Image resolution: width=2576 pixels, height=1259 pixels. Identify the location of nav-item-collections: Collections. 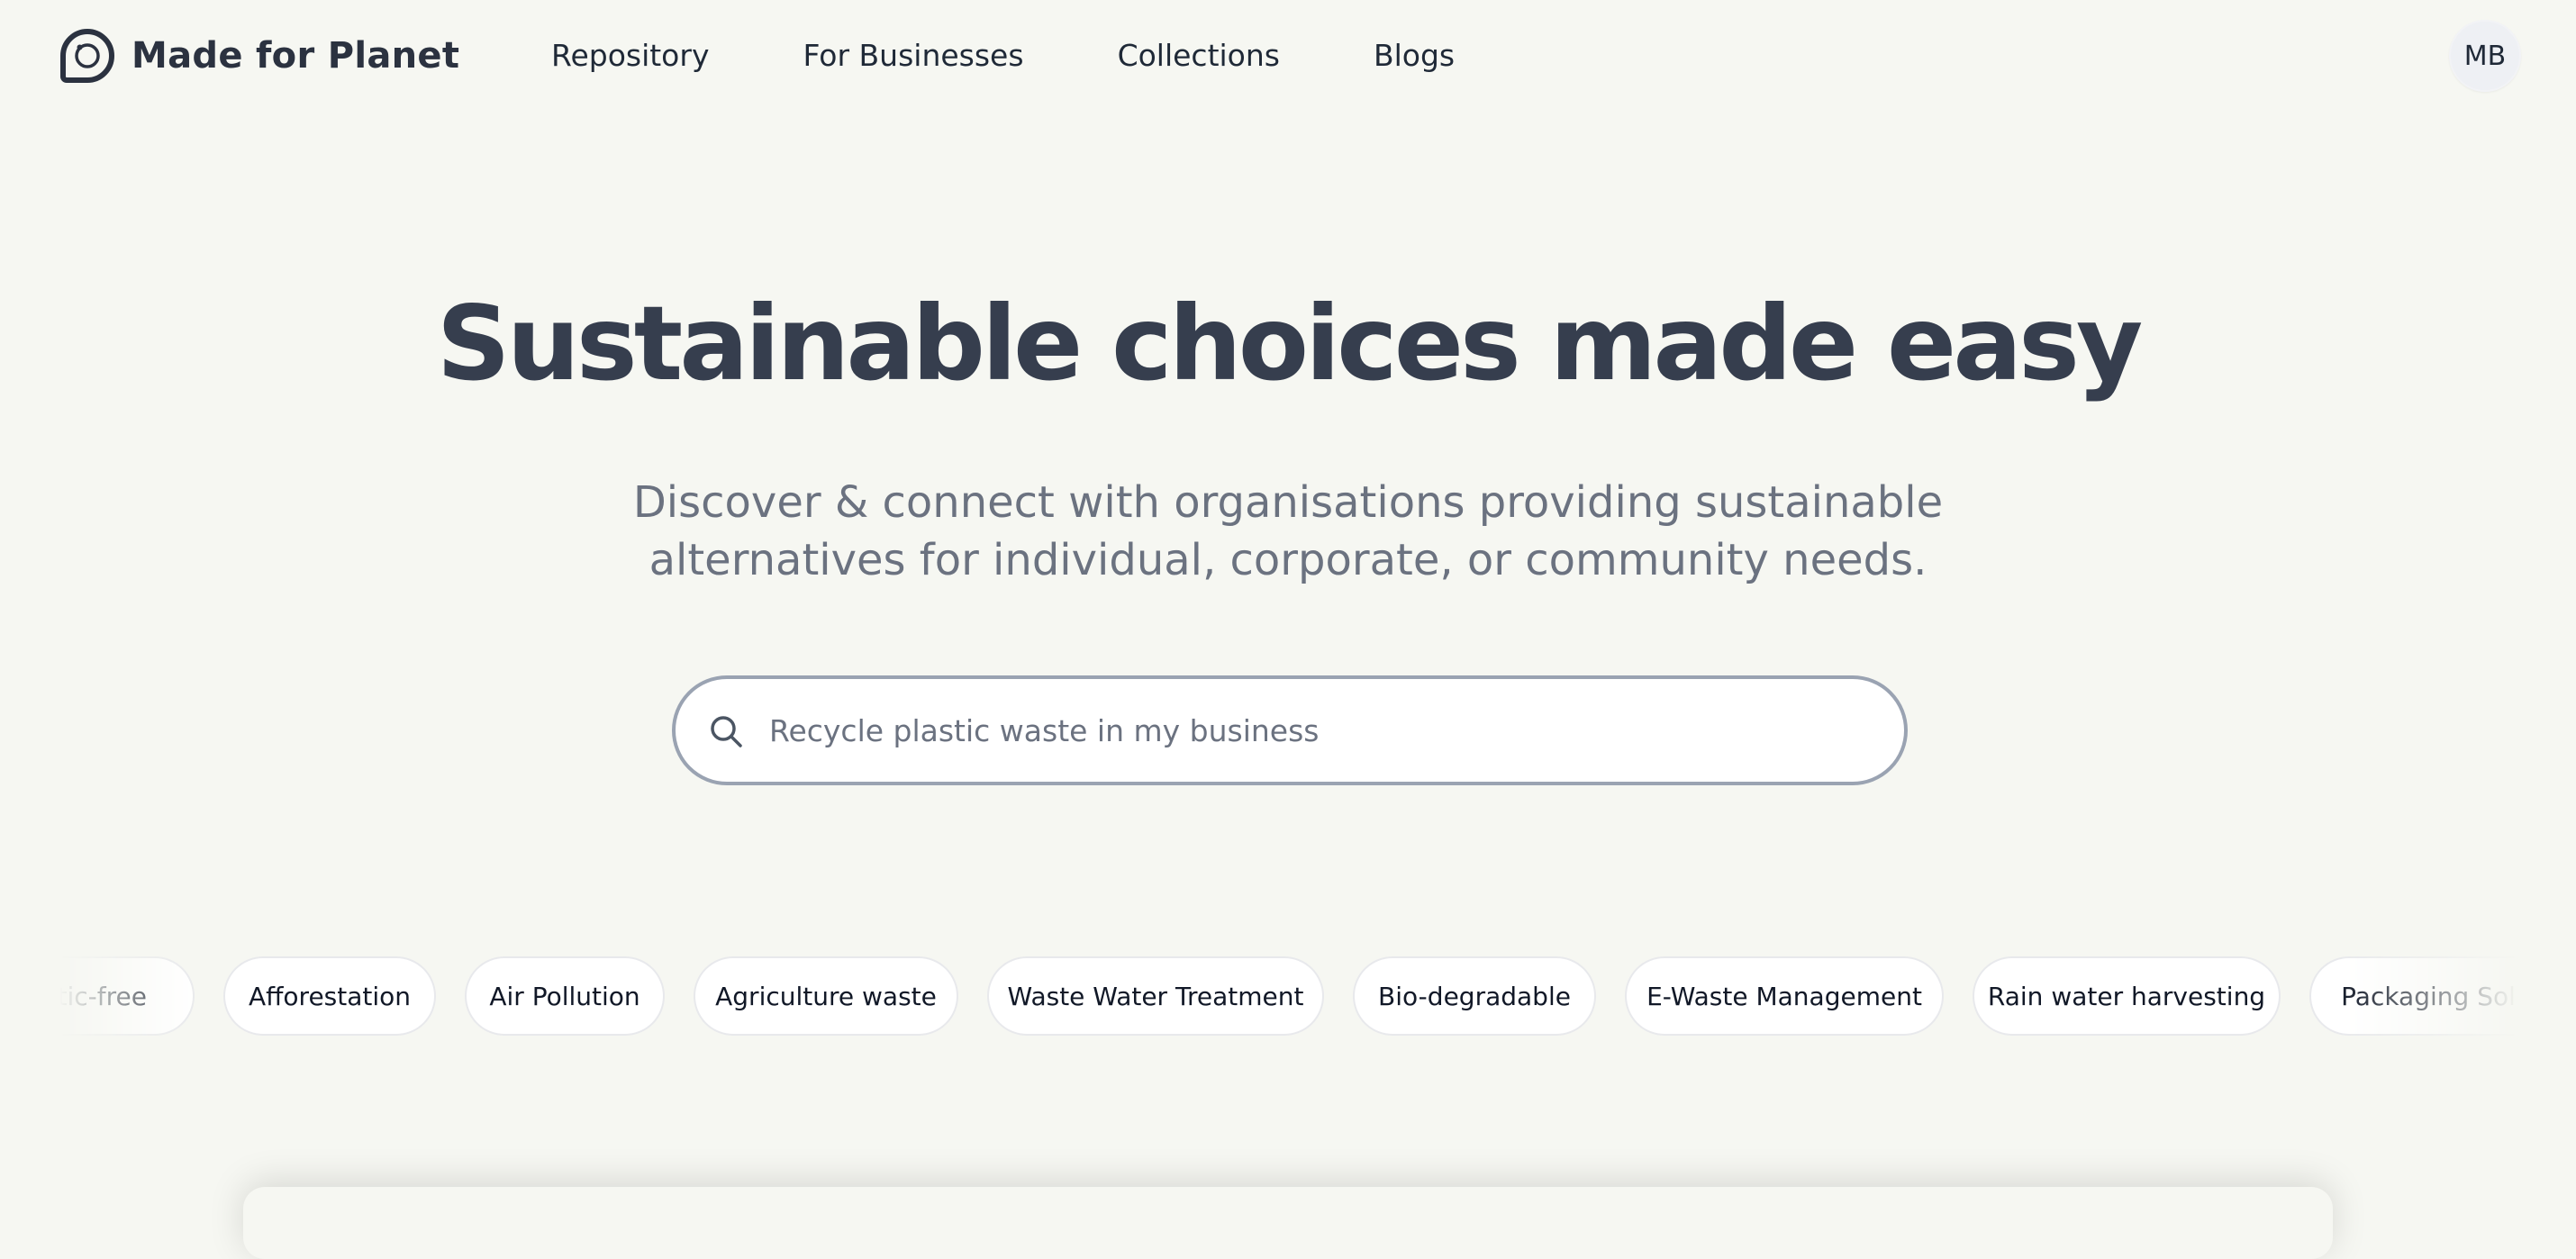
(1199, 55).